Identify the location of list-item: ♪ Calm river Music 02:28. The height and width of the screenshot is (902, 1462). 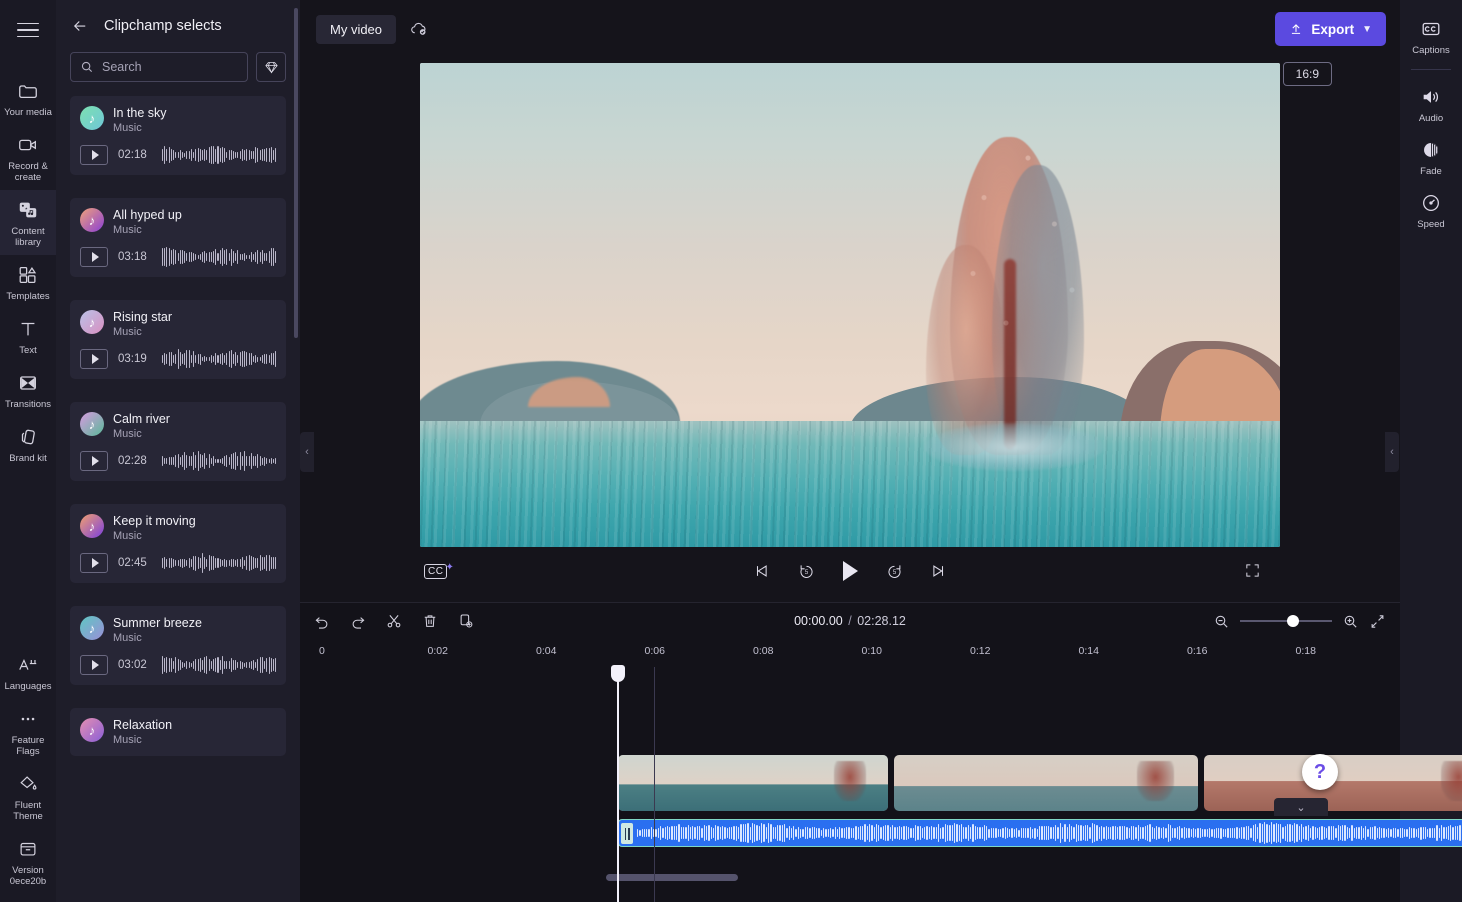
(178, 441).